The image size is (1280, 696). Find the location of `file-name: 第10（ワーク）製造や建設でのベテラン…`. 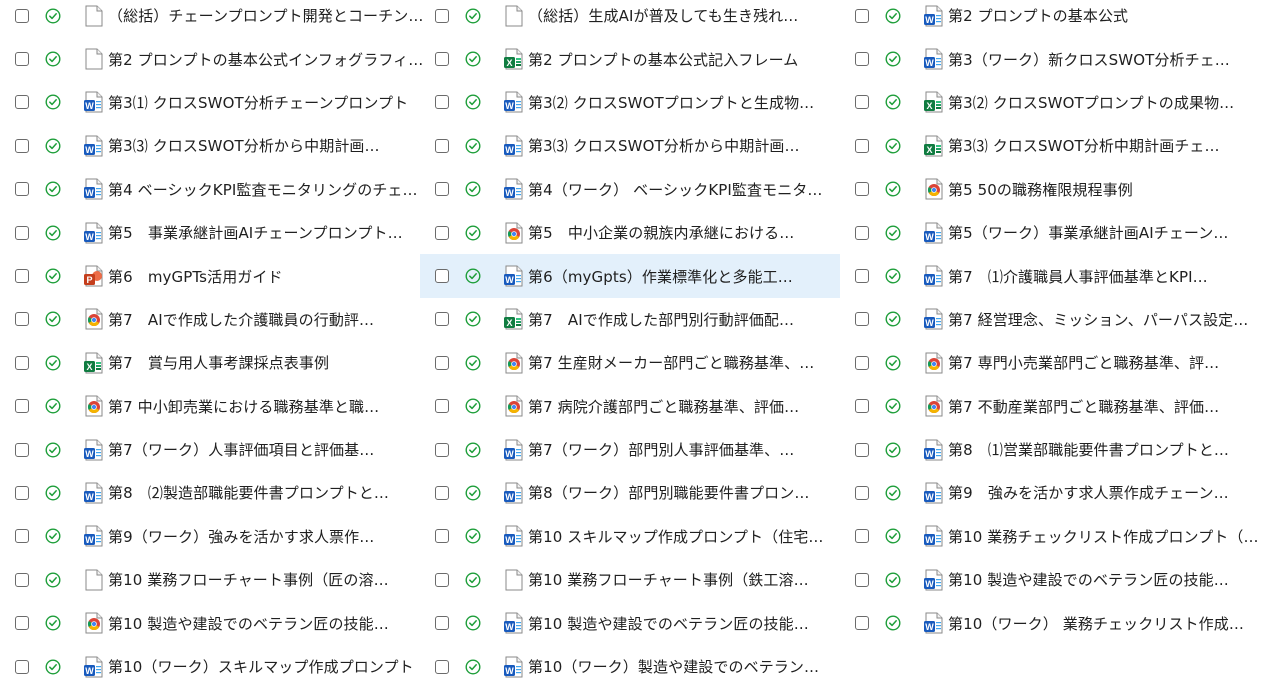

file-name: 第10（ワーク）製造や建設でのベテラン… is located at coordinates (673, 666).